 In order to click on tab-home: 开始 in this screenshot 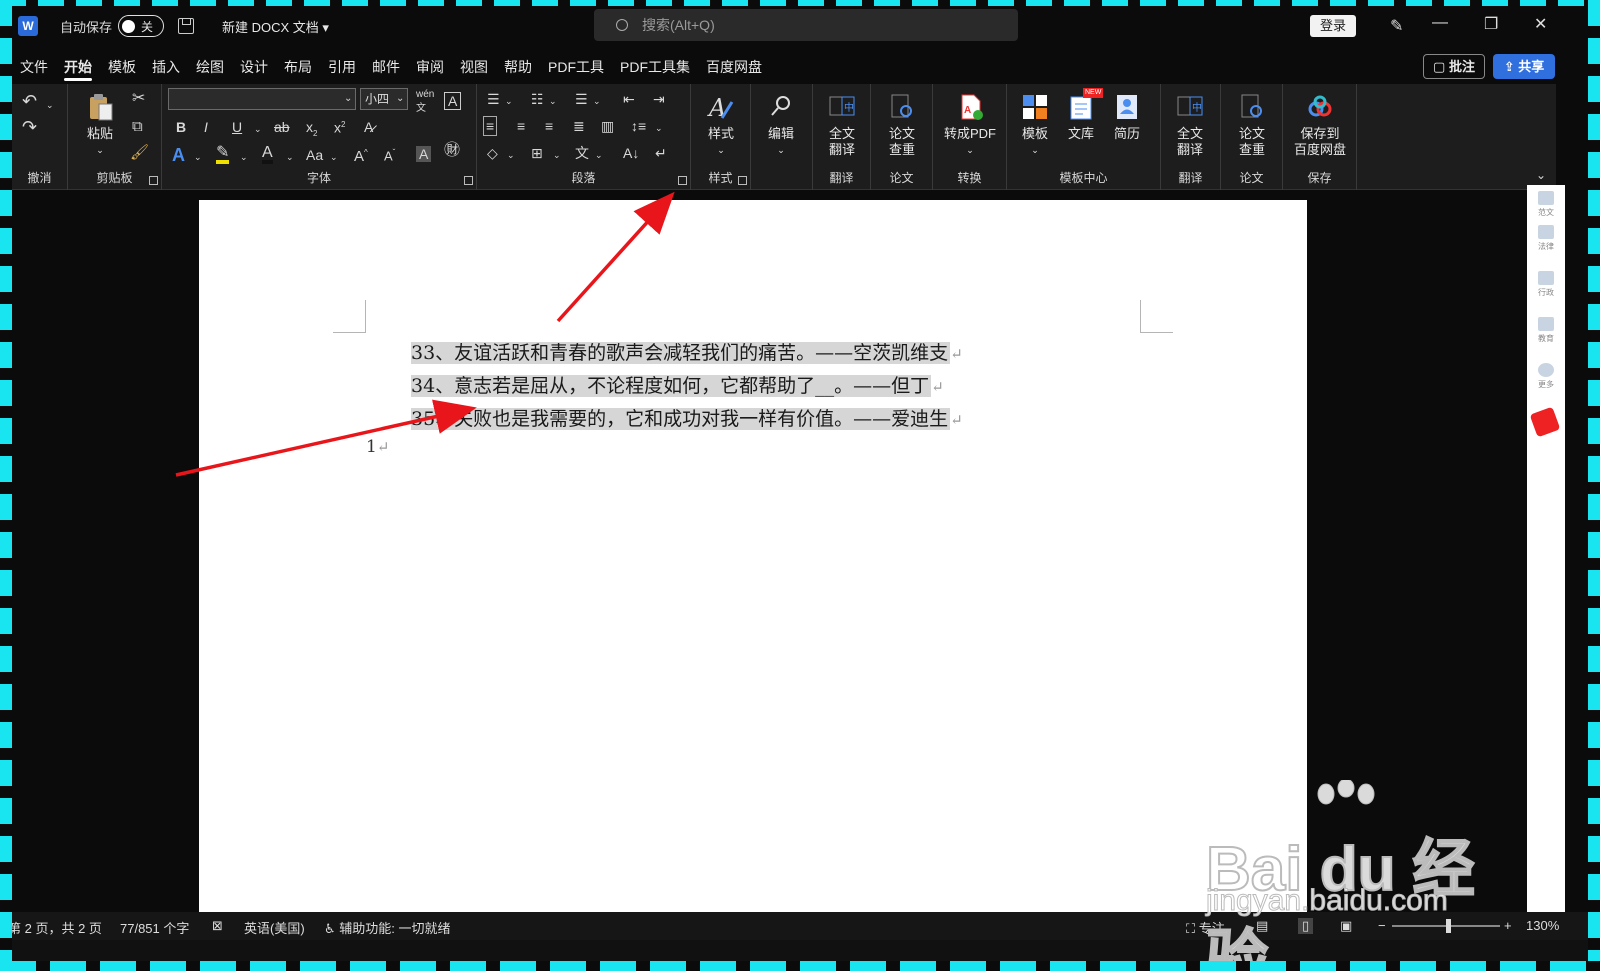, I will do `click(78, 67)`.